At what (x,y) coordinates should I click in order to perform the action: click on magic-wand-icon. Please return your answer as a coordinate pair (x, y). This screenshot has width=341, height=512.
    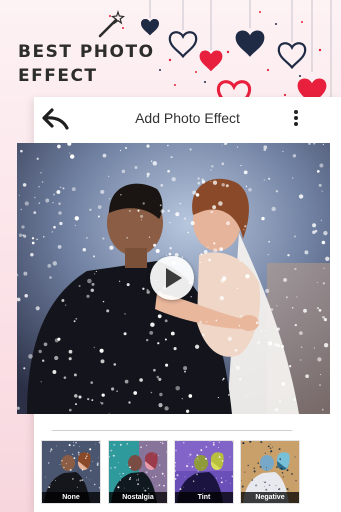
    Looking at the image, I should click on (112, 24).